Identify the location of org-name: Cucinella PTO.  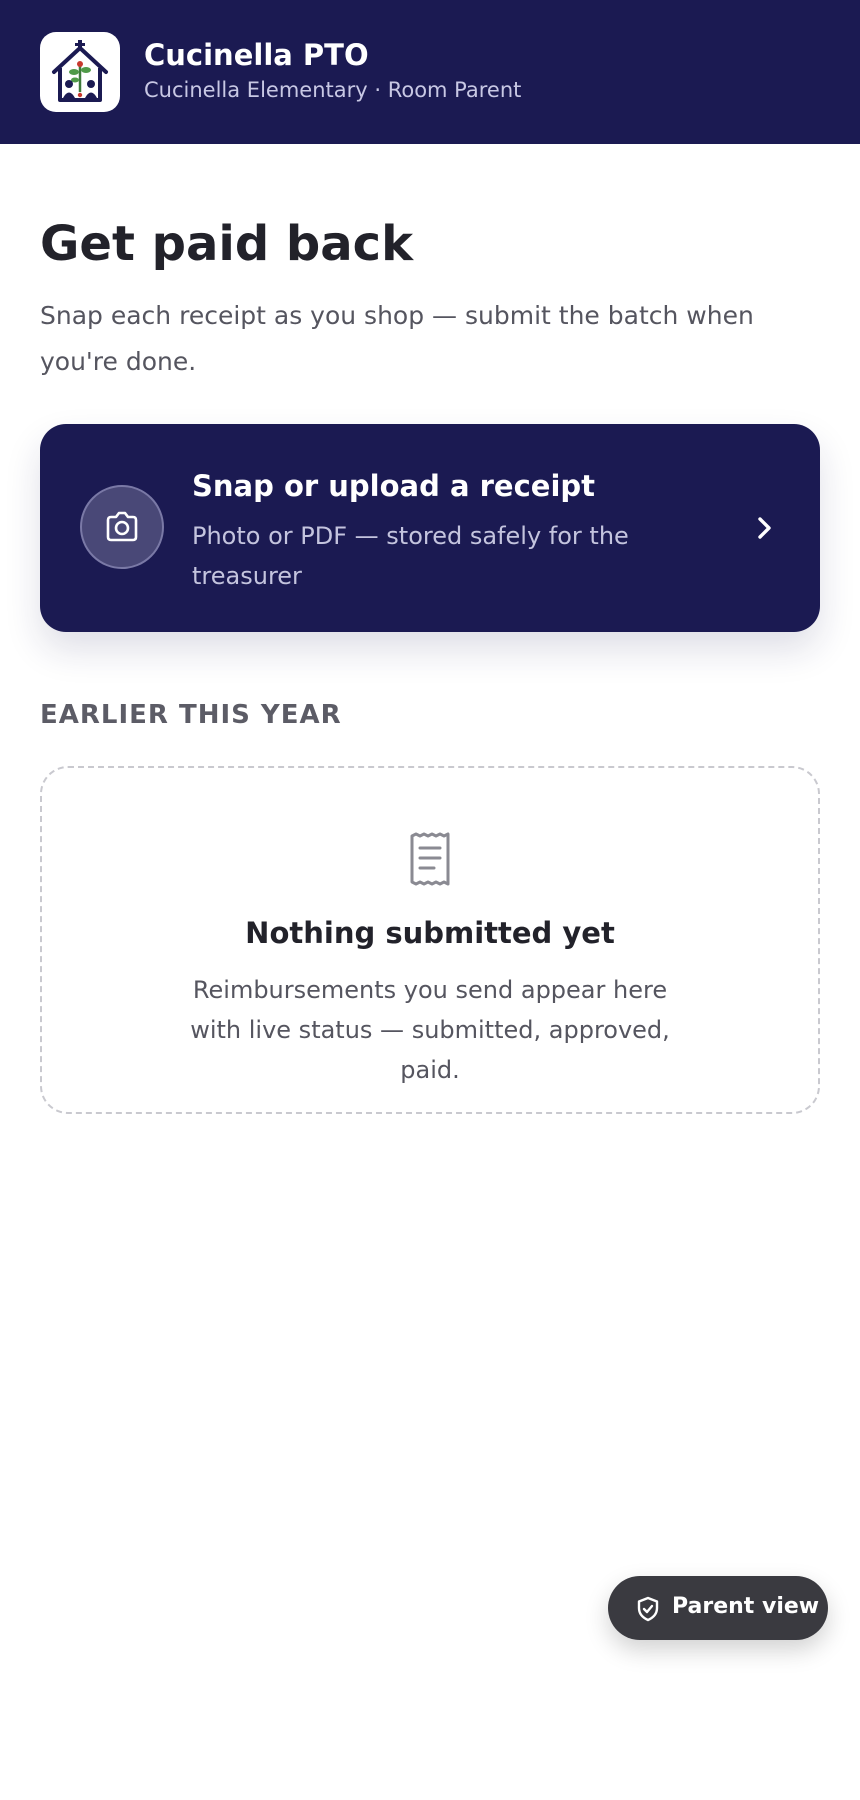
(256, 55).